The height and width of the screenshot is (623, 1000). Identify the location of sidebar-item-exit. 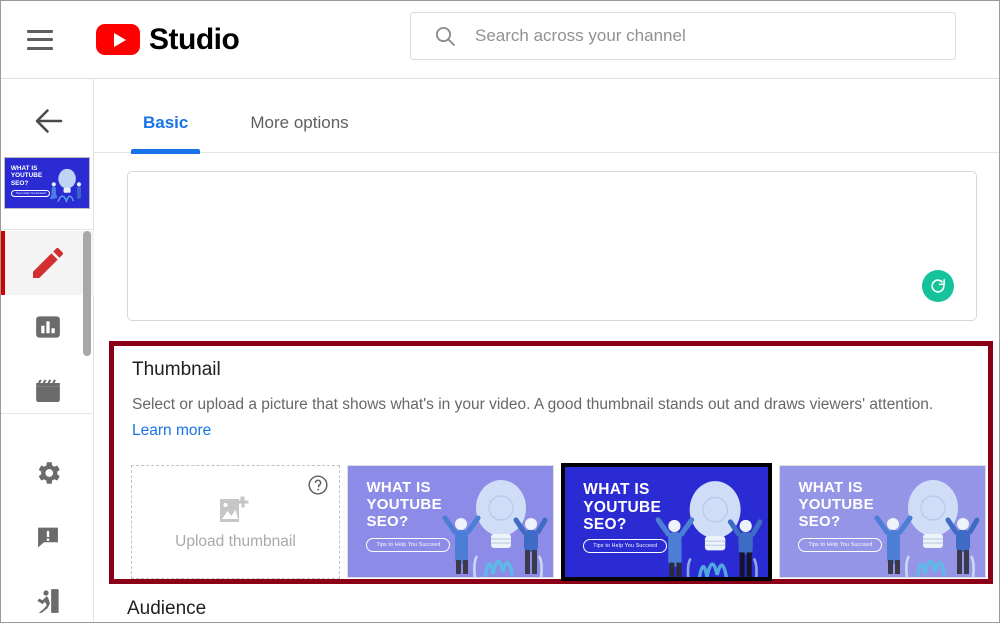
(47, 595).